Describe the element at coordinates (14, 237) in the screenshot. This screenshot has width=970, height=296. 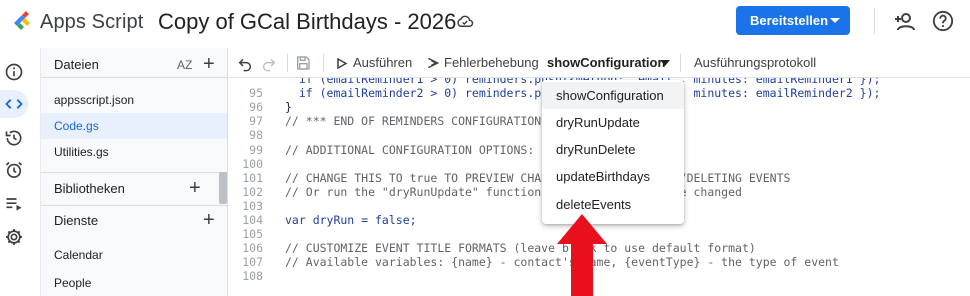
I see `settings-gear-icon` at that location.